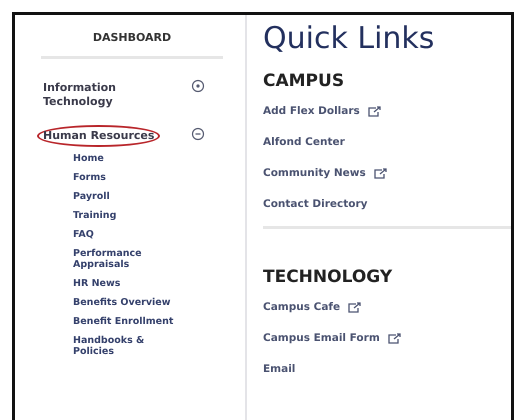  I want to click on quick-link: Alfond Center, so click(304, 142).